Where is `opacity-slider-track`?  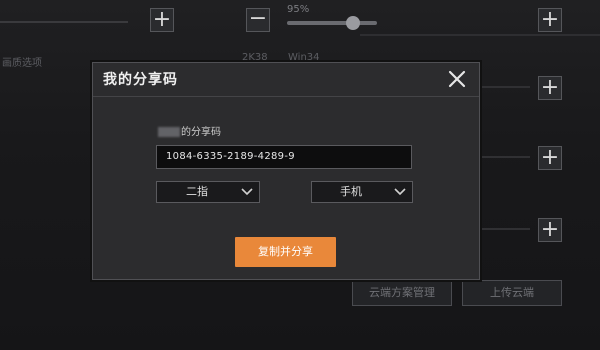
opacity-slider-track is located at coordinates (332, 23).